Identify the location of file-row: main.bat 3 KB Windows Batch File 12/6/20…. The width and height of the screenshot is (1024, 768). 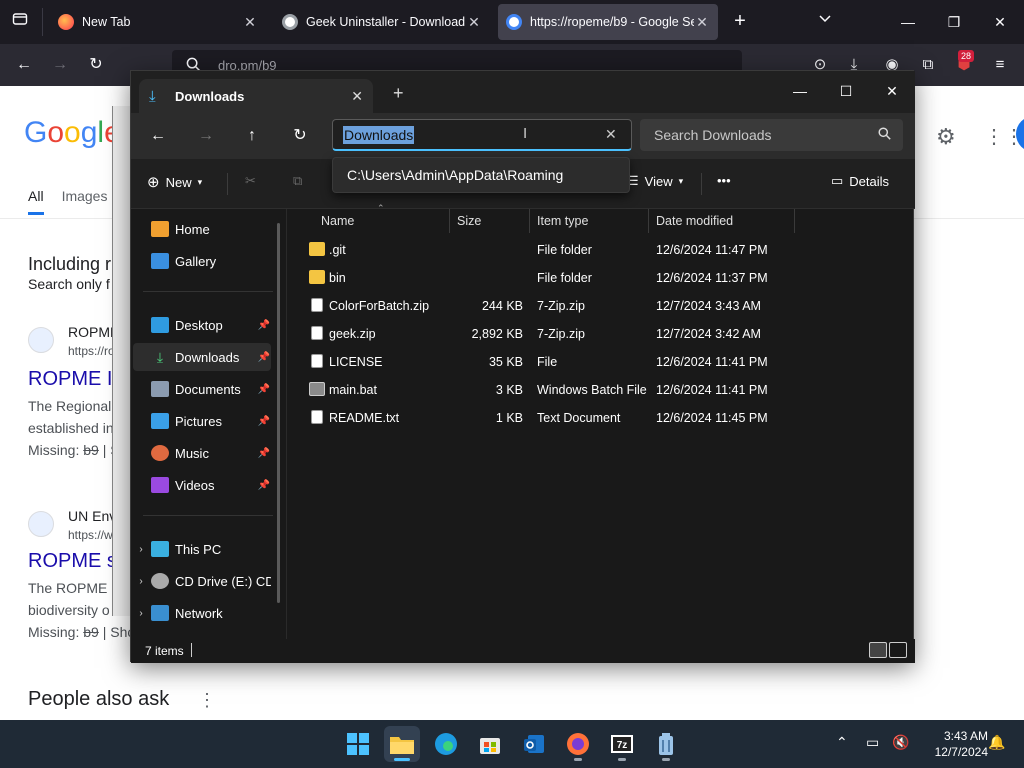
(541, 390).